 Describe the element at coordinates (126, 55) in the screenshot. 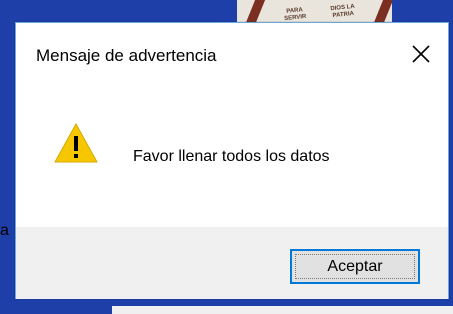

I see `dialog-title: Mensaje de advertencia` at that location.